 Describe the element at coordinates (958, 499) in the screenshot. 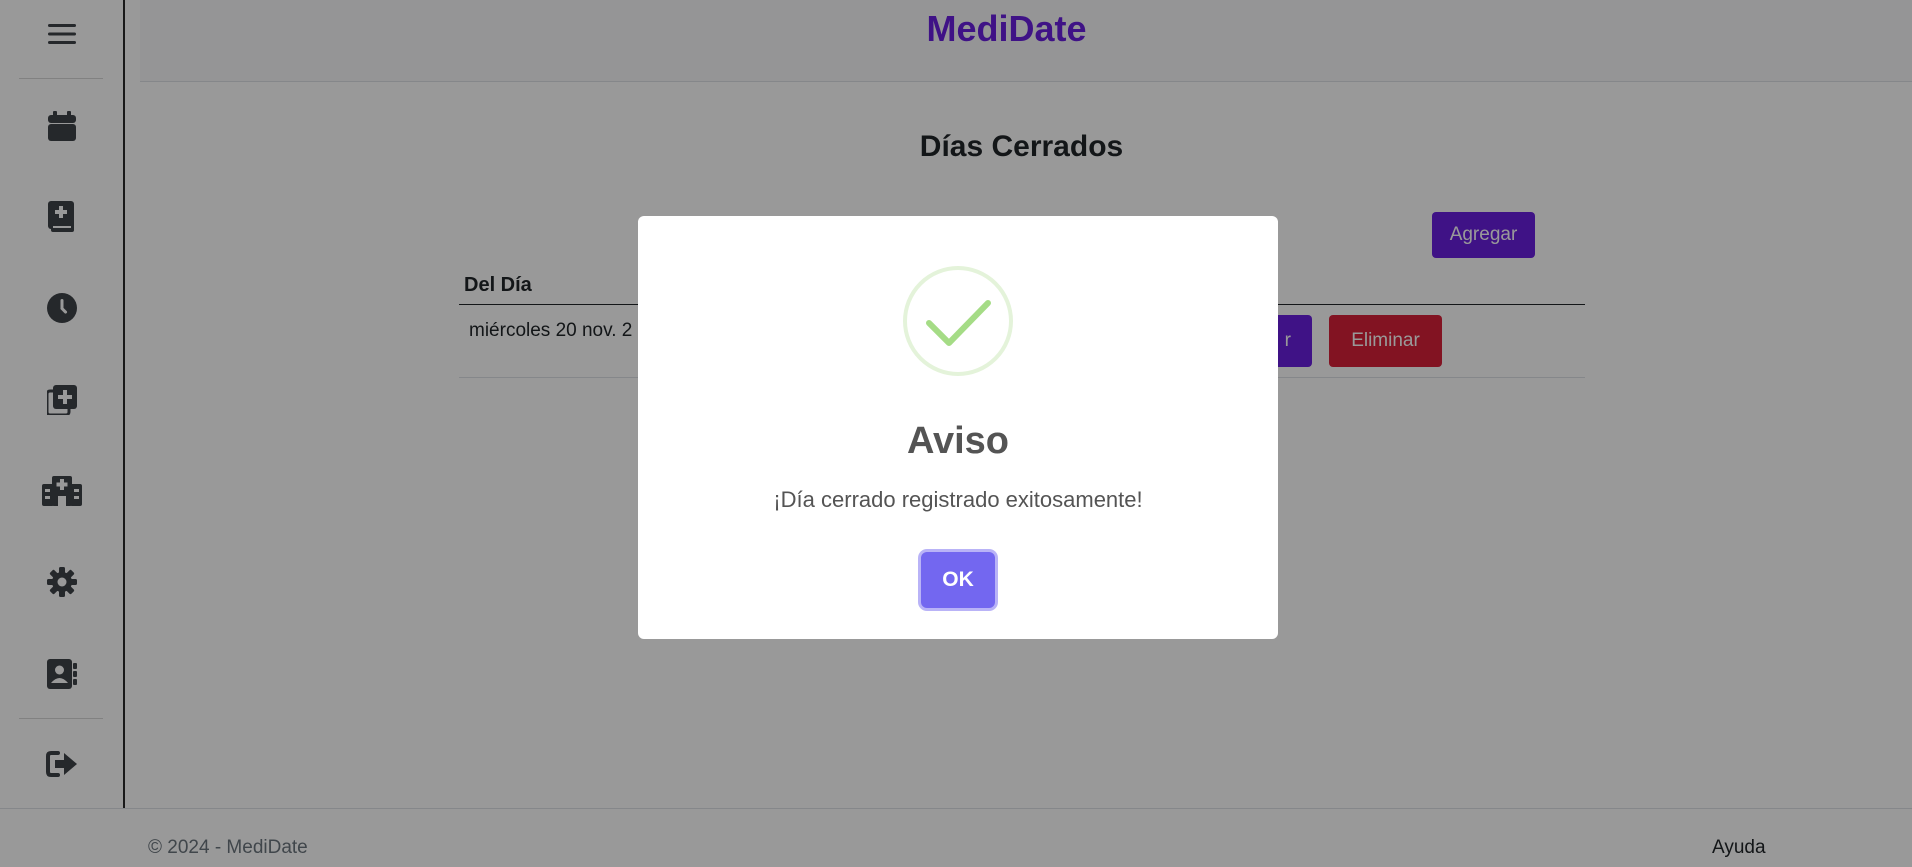

I see `dialog-message: ¡Día cerrado registrado exitosamente!` at that location.